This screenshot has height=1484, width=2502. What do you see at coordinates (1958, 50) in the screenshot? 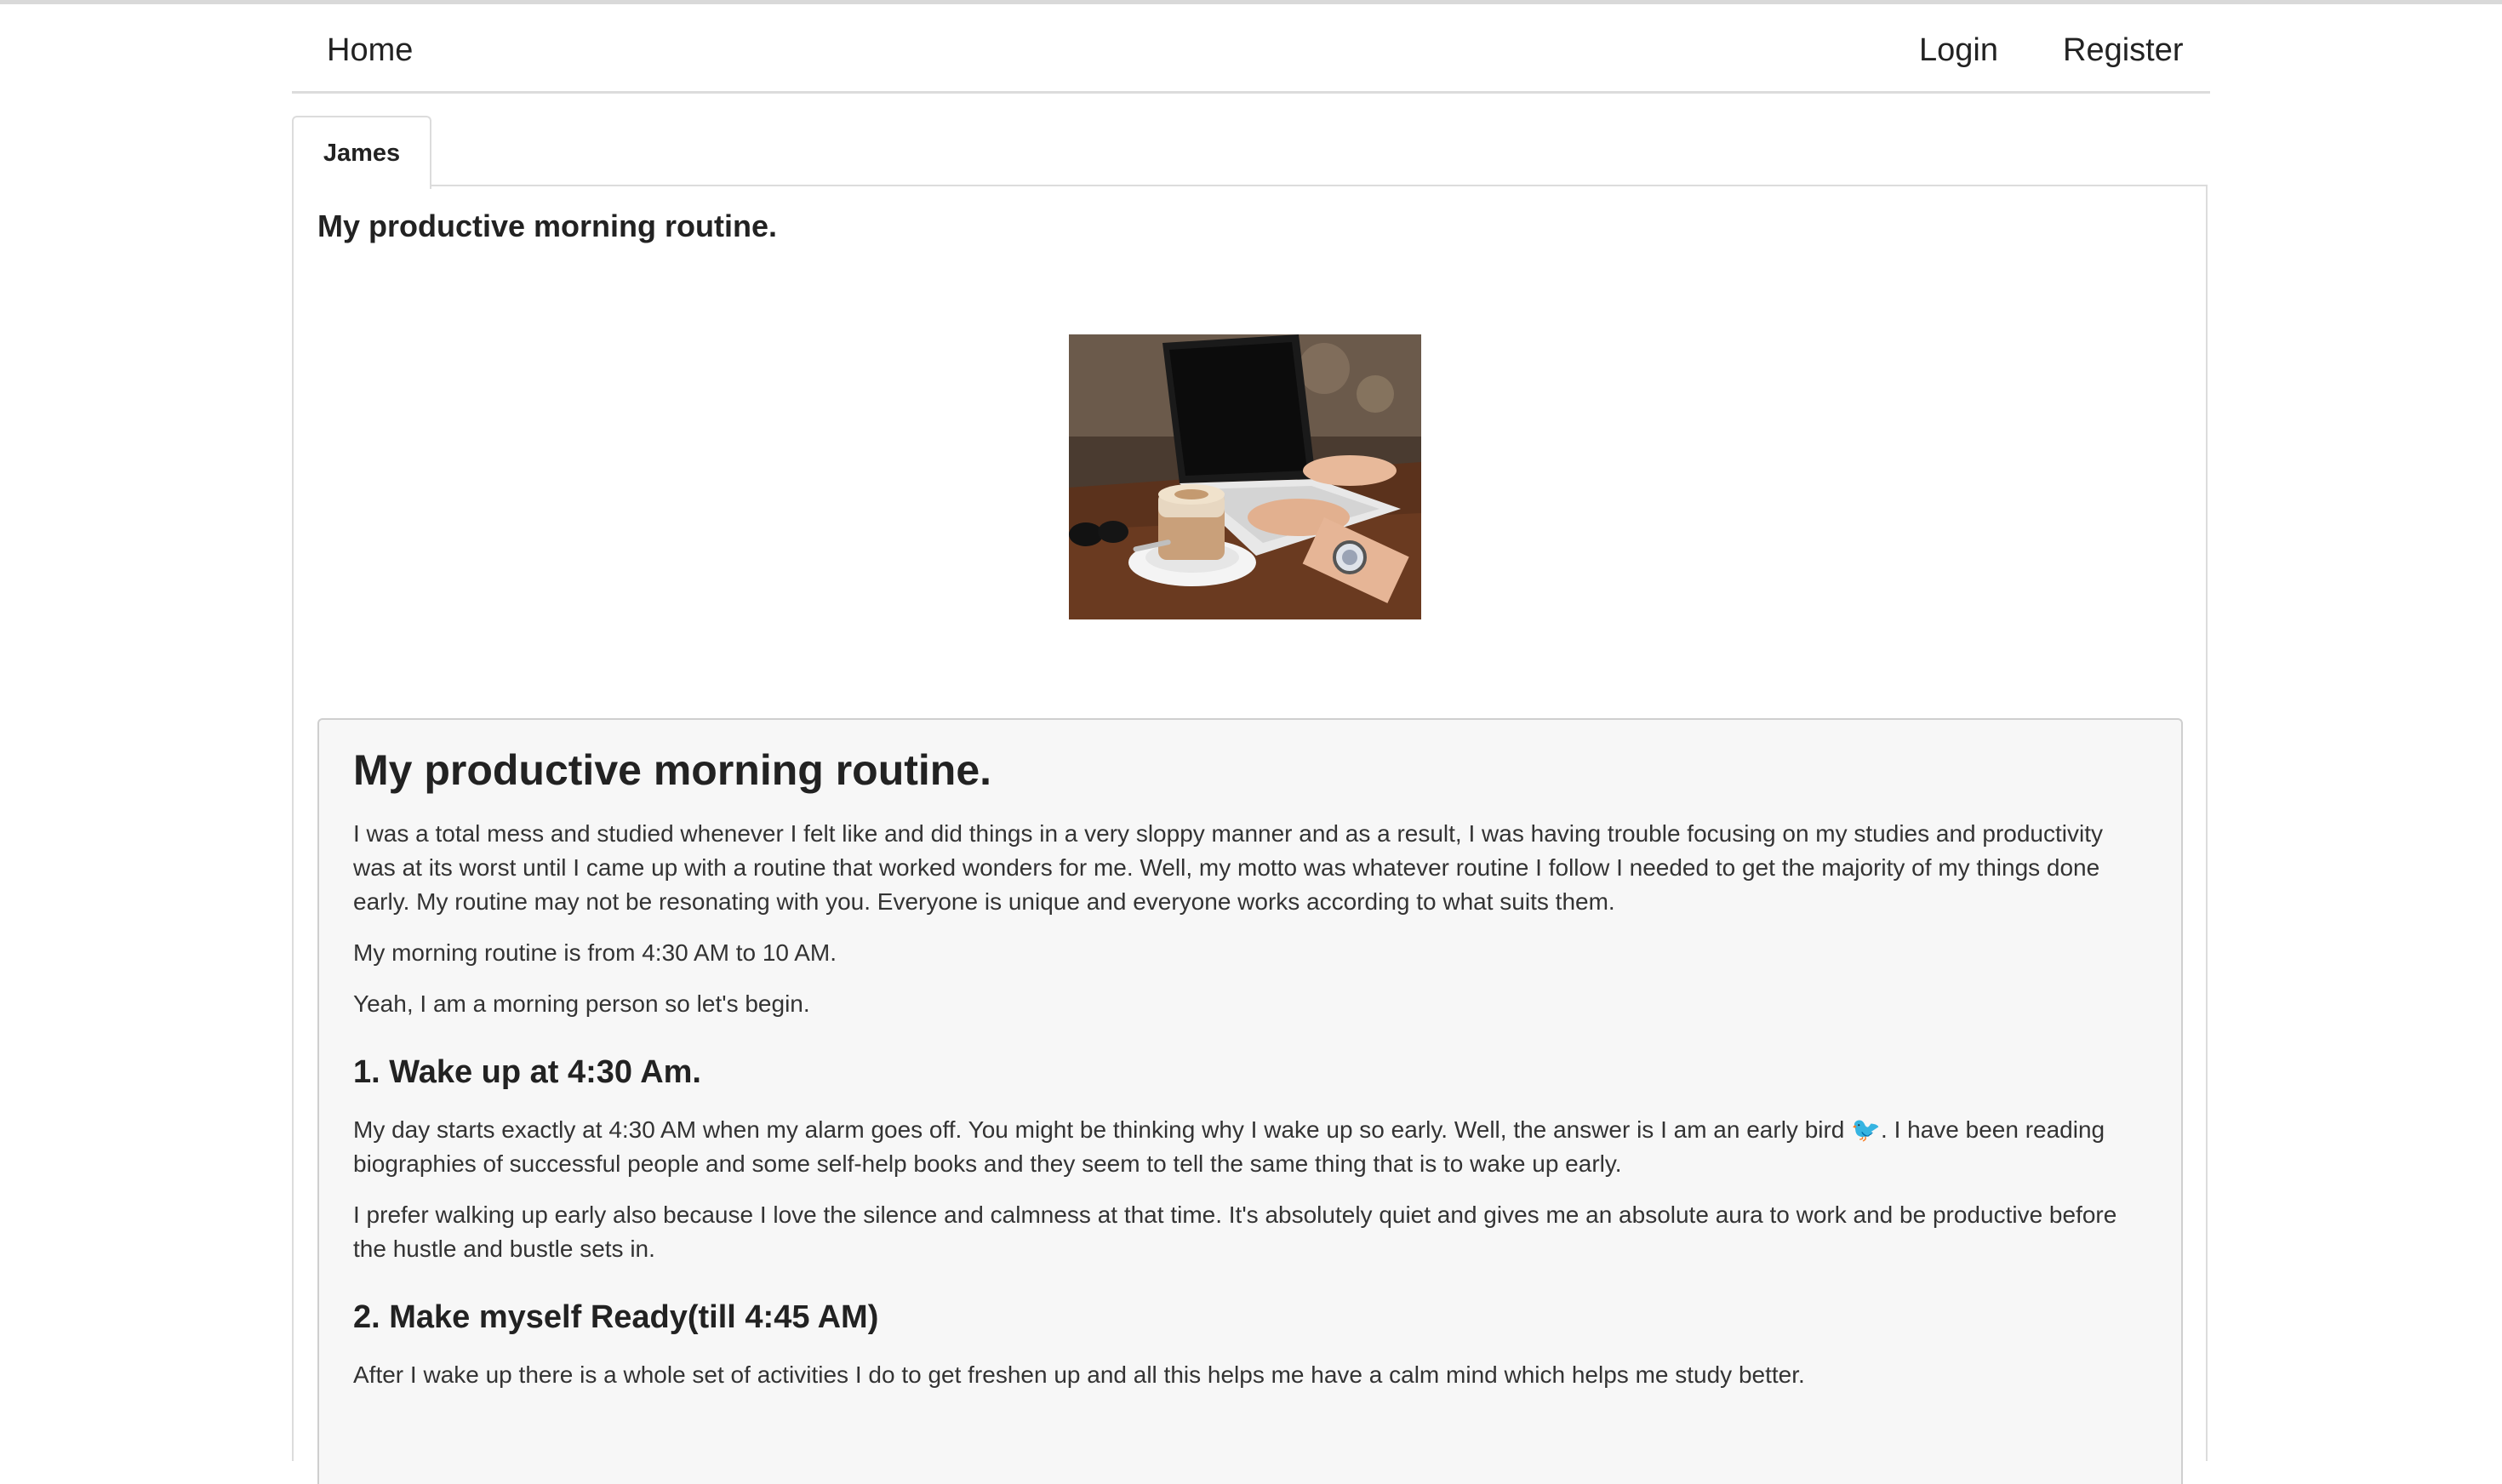
I see `nav-login-link: Login` at bounding box center [1958, 50].